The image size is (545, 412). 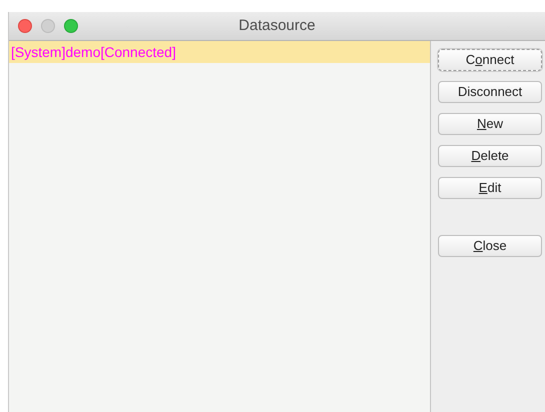 What do you see at coordinates (490, 60) in the screenshot?
I see `dialog-button: Connect` at bounding box center [490, 60].